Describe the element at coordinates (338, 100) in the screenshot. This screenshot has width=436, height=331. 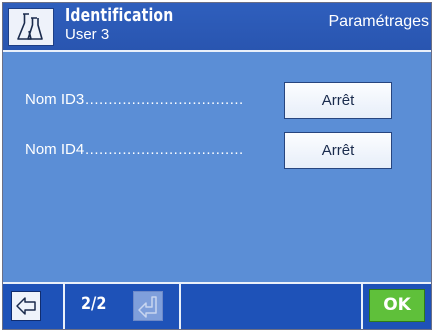
I see `id3-value-button: Arrêt` at that location.